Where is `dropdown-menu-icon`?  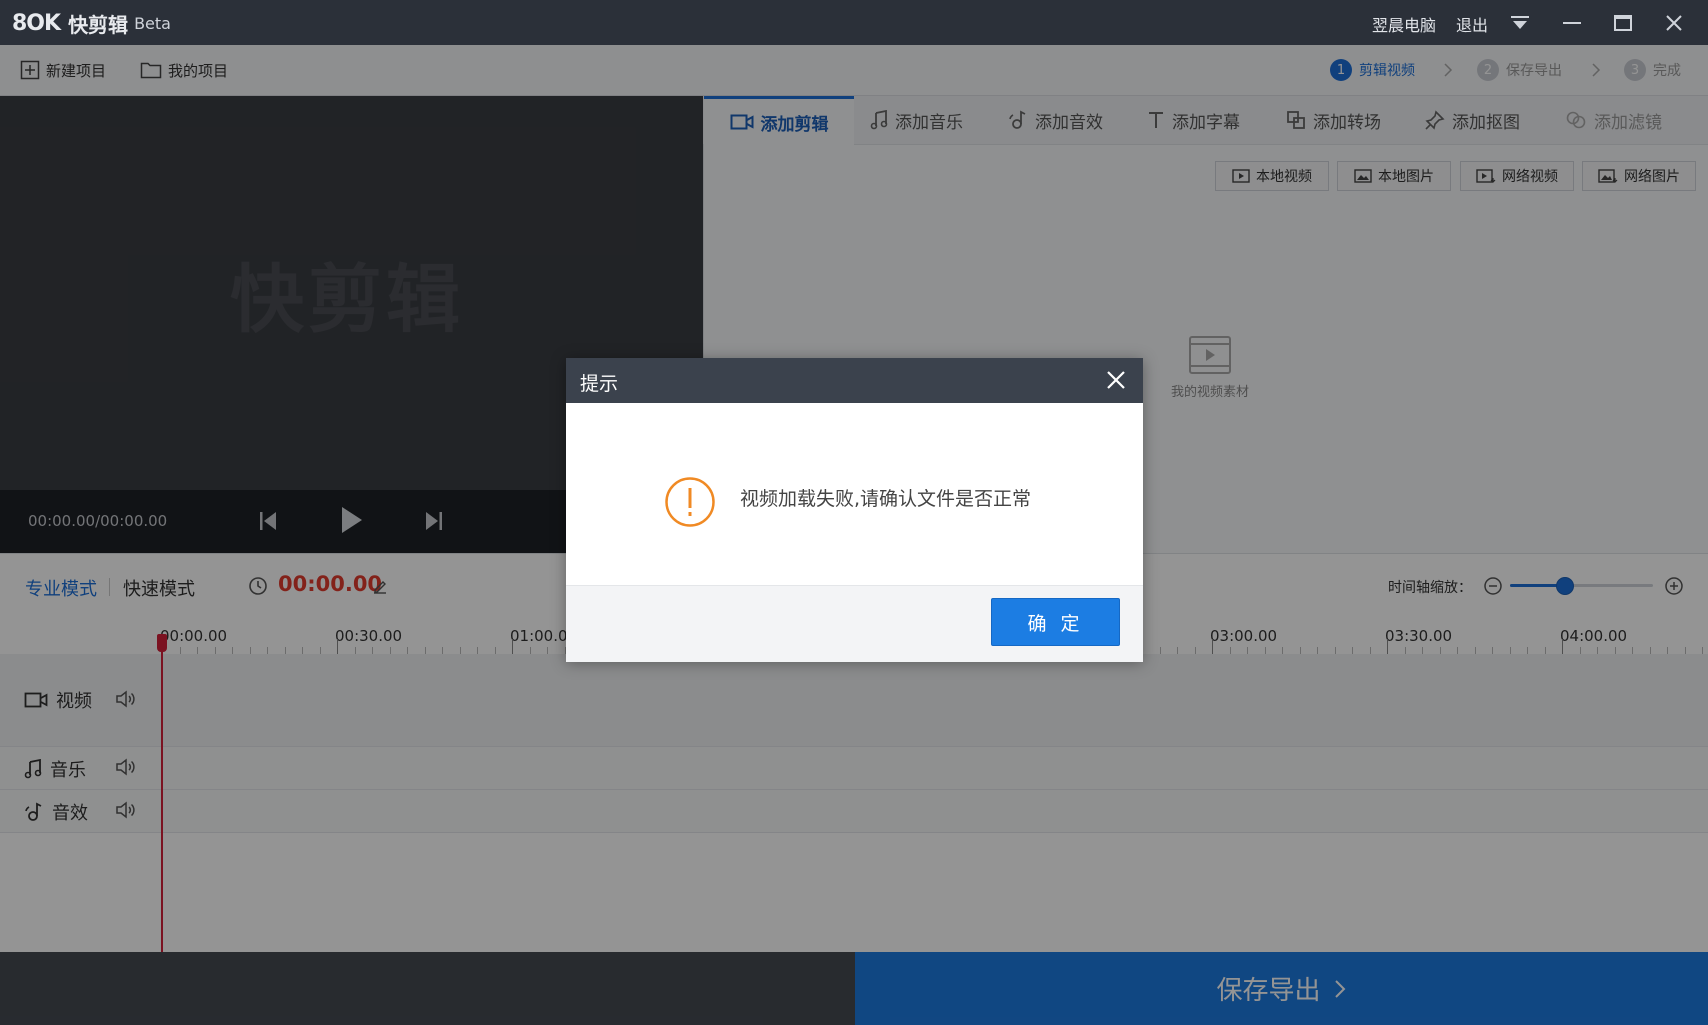 dropdown-menu-icon is located at coordinates (1520, 22).